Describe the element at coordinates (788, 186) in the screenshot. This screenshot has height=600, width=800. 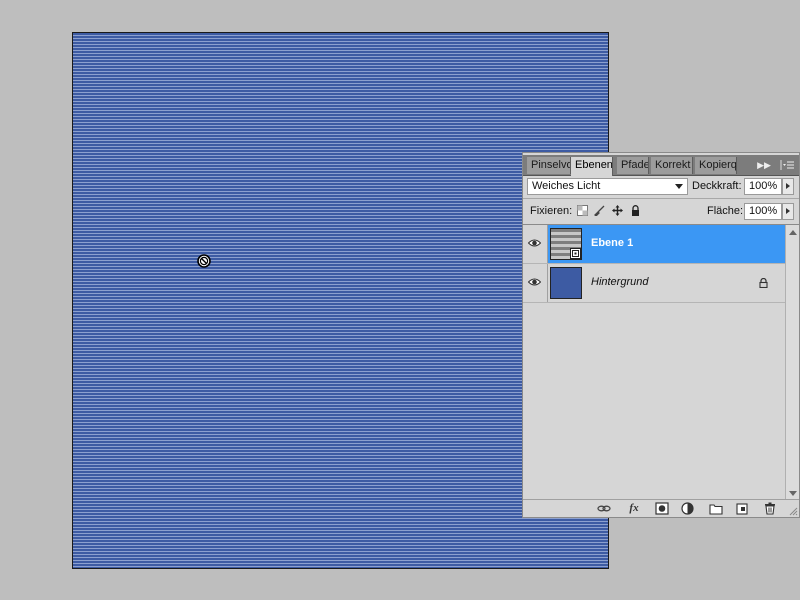
I see `opacity-slider-button` at that location.